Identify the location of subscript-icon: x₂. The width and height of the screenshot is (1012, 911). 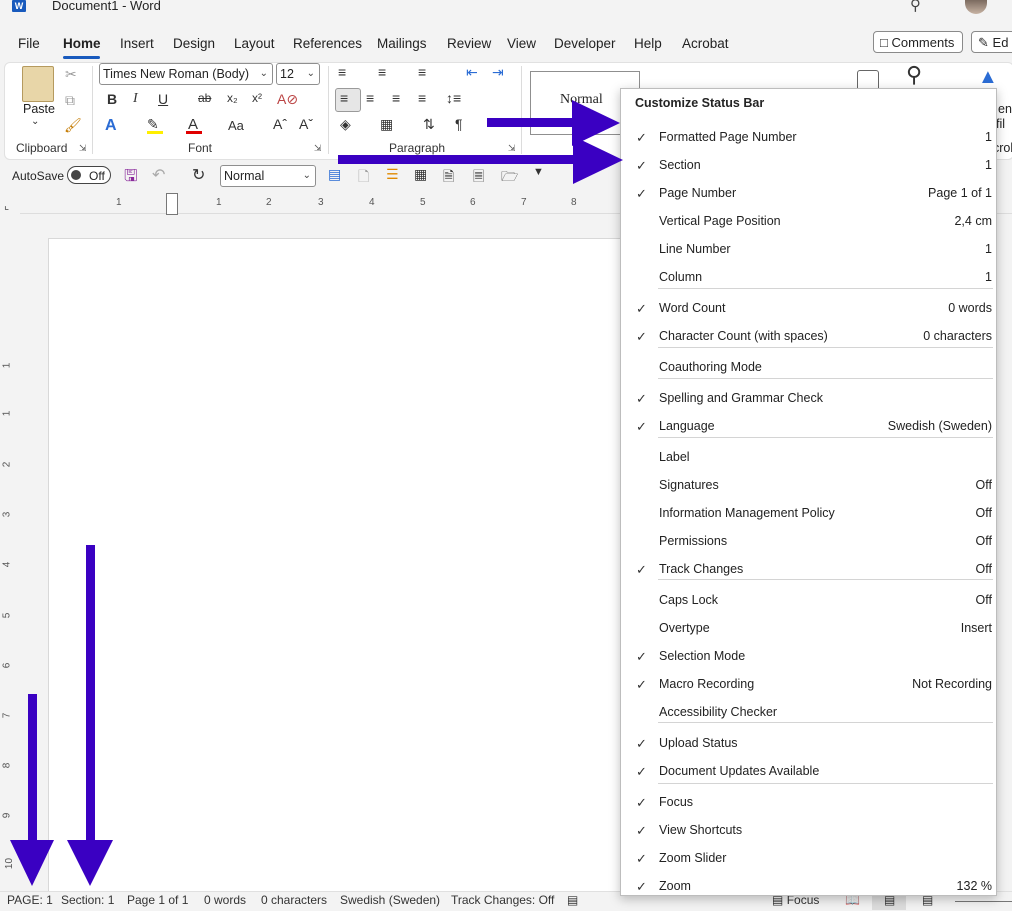
(232, 98).